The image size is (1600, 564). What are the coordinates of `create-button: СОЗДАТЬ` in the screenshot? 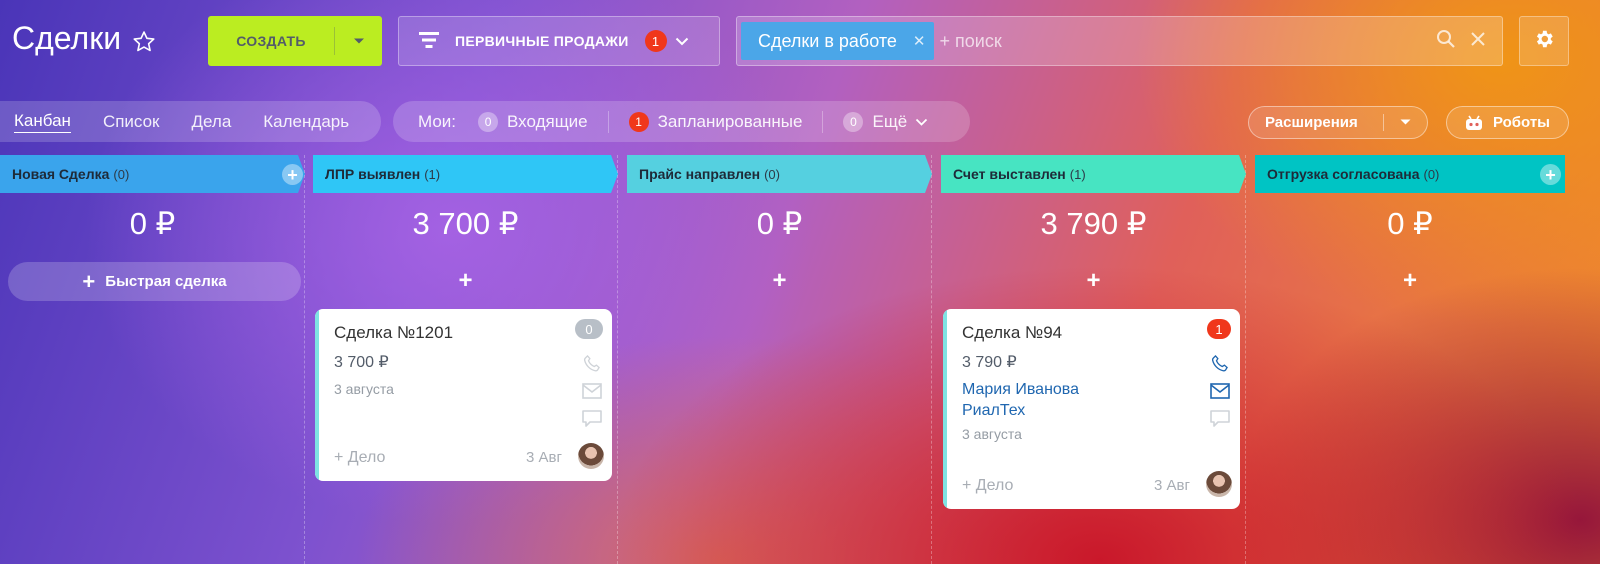 It's located at (295, 41).